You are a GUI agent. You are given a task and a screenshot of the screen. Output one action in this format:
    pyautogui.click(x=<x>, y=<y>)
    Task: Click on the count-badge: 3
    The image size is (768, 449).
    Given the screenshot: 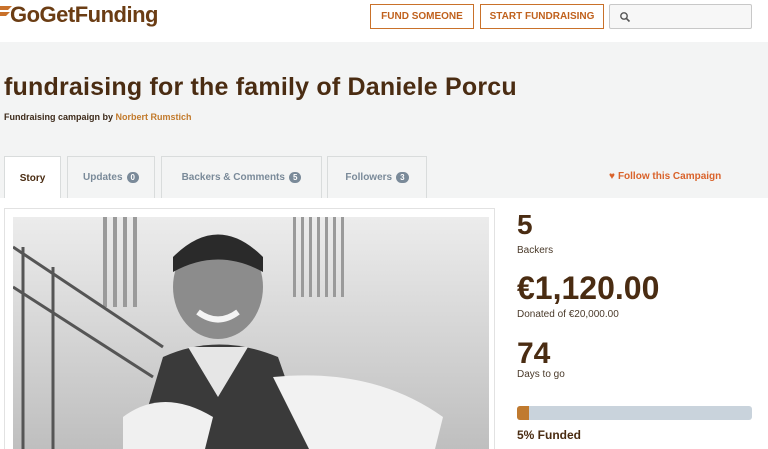 What is the action you would take?
    pyautogui.click(x=402, y=177)
    